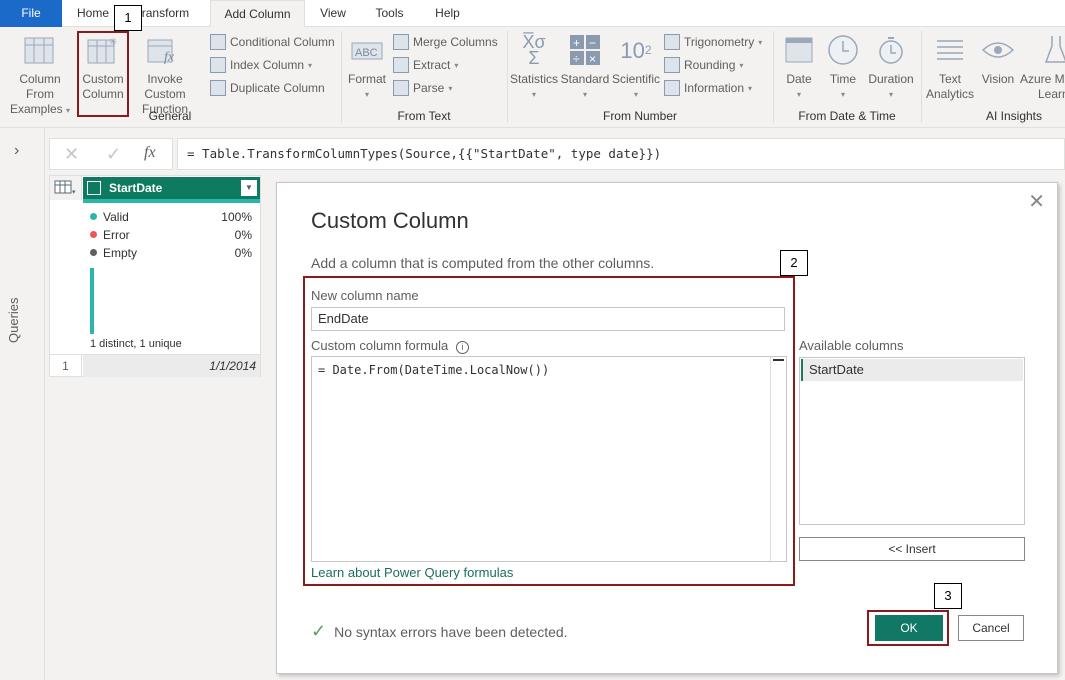 This screenshot has height=680, width=1065. I want to click on svg-text: fx, so click(169, 57).